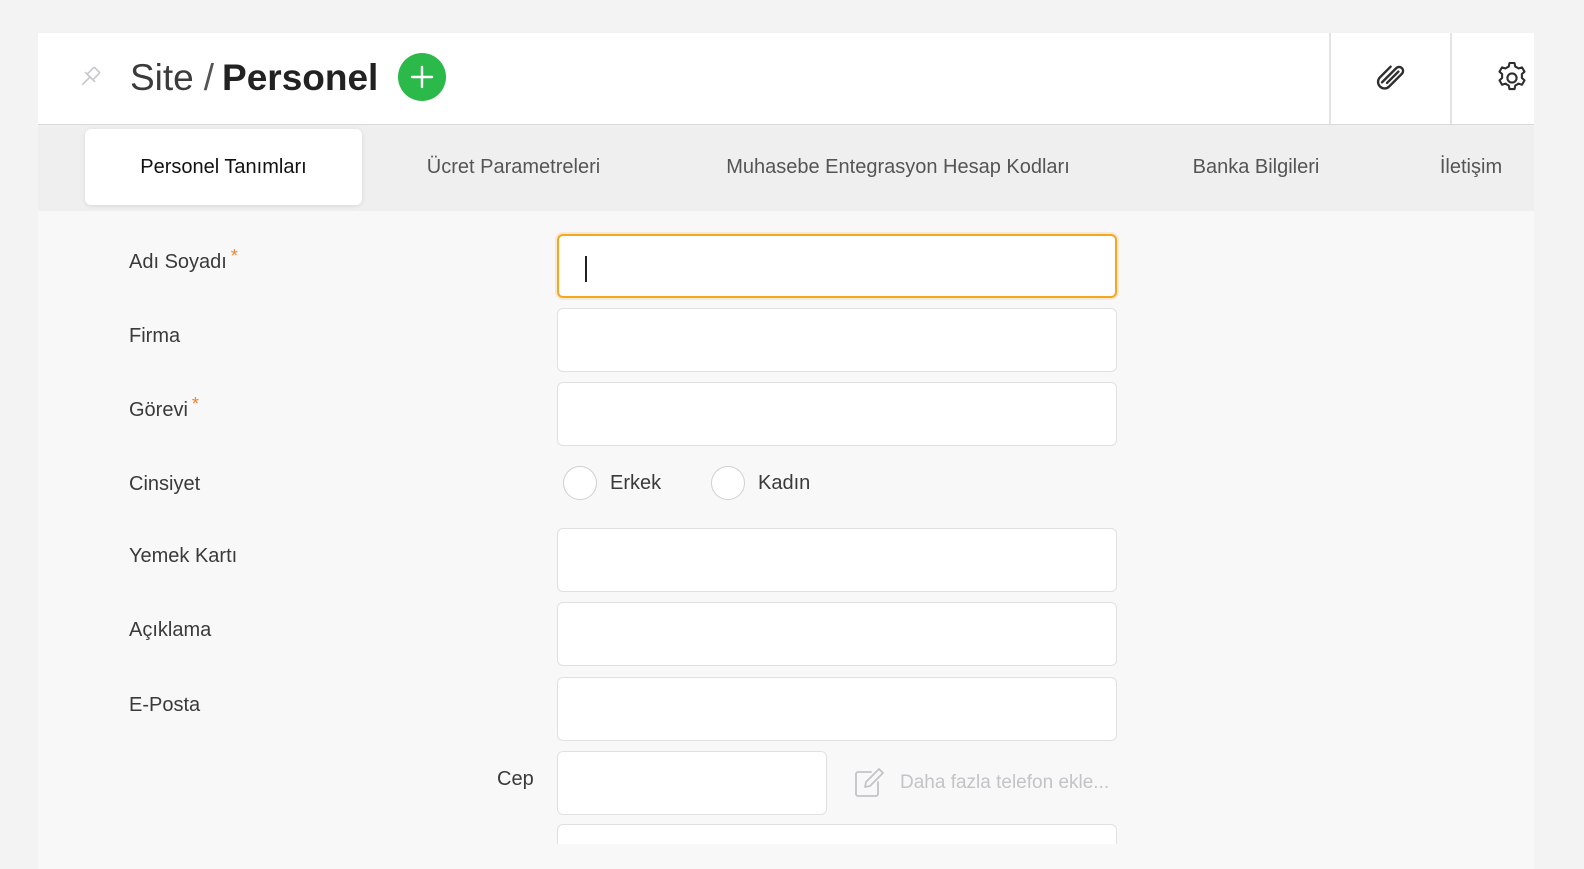  Describe the element at coordinates (300, 77) in the screenshot. I see `page-title: Personel` at that location.